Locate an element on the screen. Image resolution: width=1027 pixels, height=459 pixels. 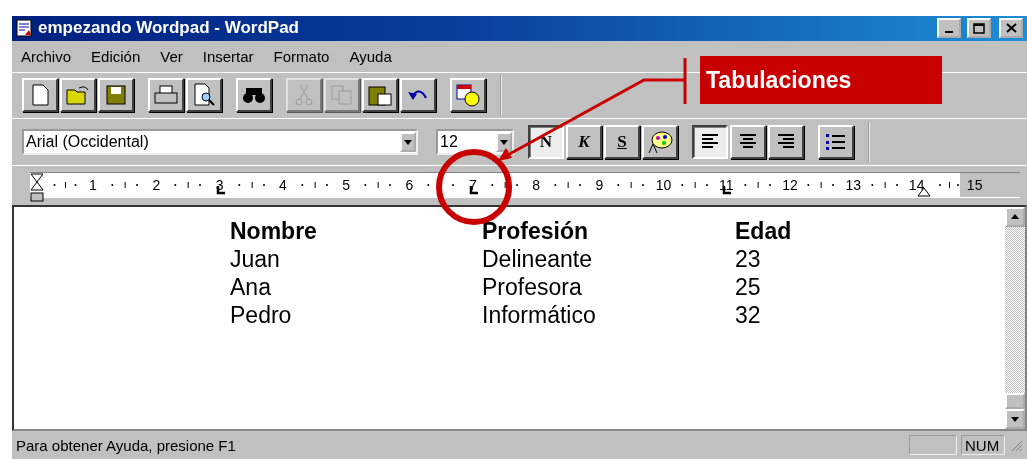
status-message: Para obtener Ayuda, presione F1 is located at coordinates (126, 445).